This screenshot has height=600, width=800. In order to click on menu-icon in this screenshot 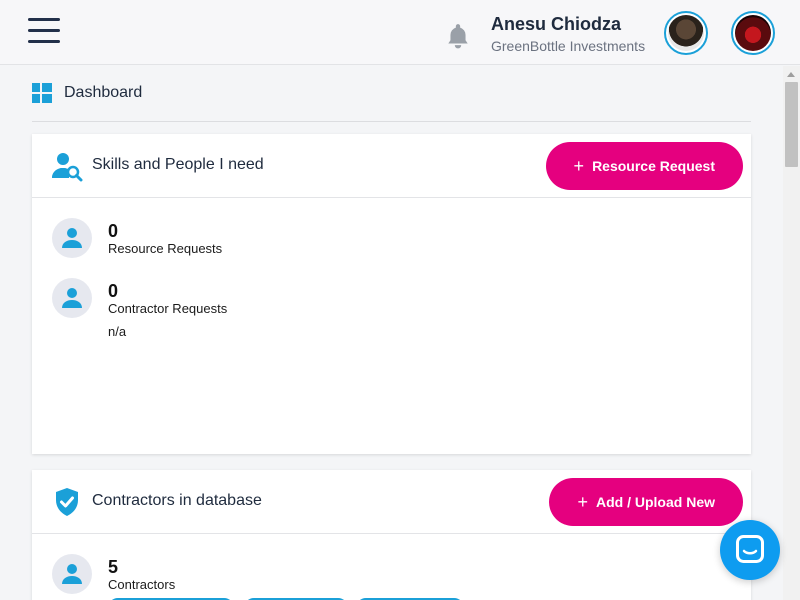, I will do `click(44, 32)`.